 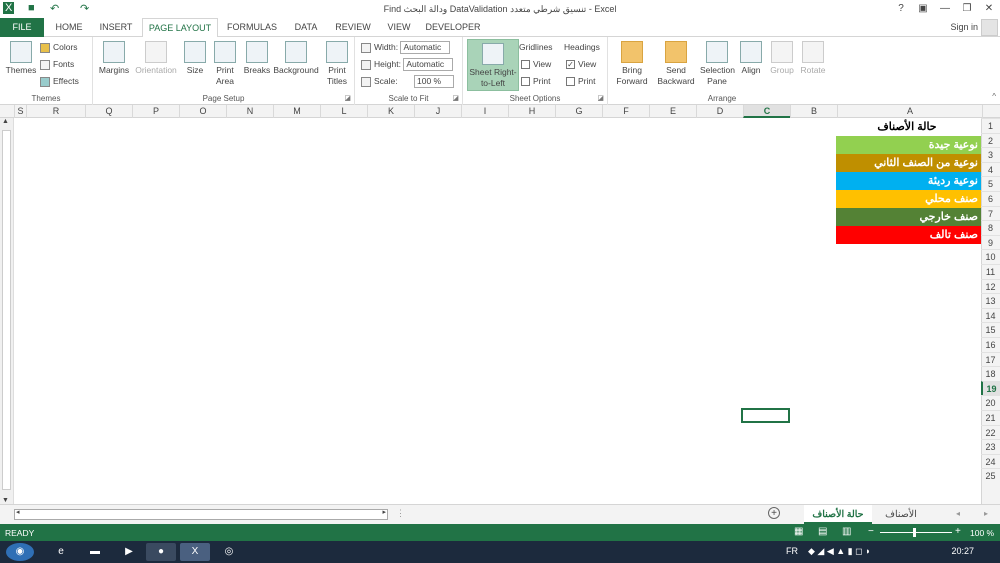 I want to click on scroll-right-icon: ▸, so click(x=384, y=512).